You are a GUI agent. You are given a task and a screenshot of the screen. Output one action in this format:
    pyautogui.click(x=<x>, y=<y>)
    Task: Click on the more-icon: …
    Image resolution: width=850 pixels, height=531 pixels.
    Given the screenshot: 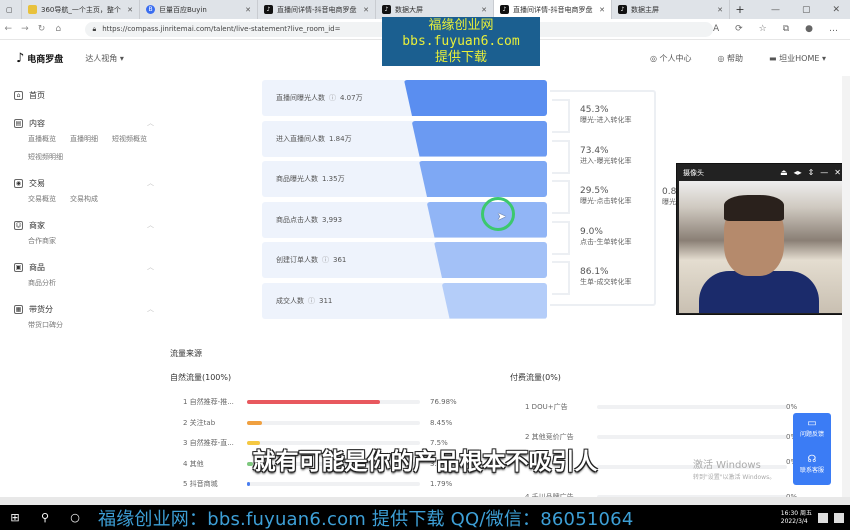 What is the action you would take?
    pyautogui.click(x=833, y=29)
    